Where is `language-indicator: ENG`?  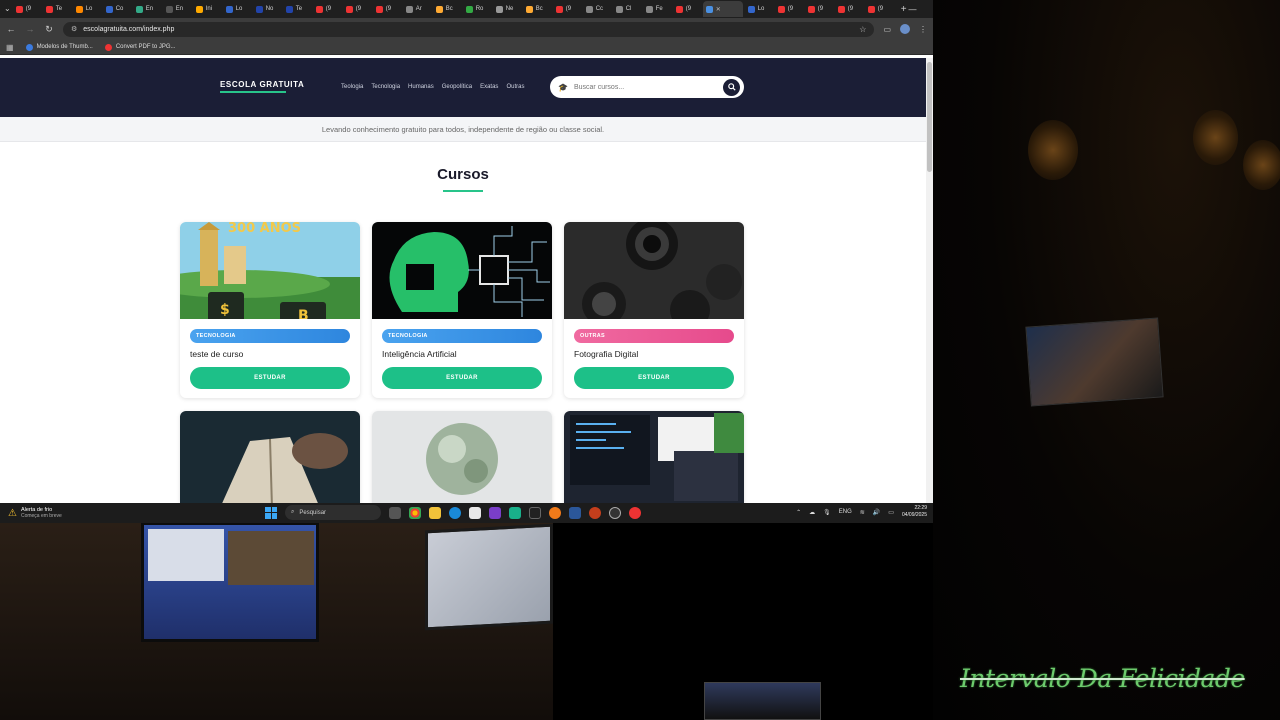
language-indicator: ENG is located at coordinates (845, 512).